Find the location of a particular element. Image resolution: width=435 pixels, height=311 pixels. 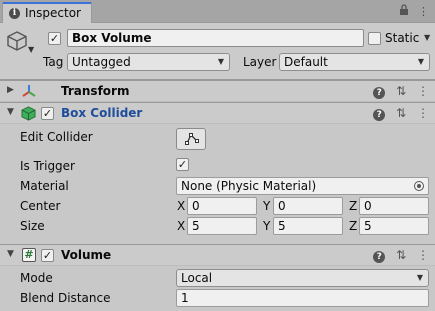

center-y-field: 0 is located at coordinates (308, 206).